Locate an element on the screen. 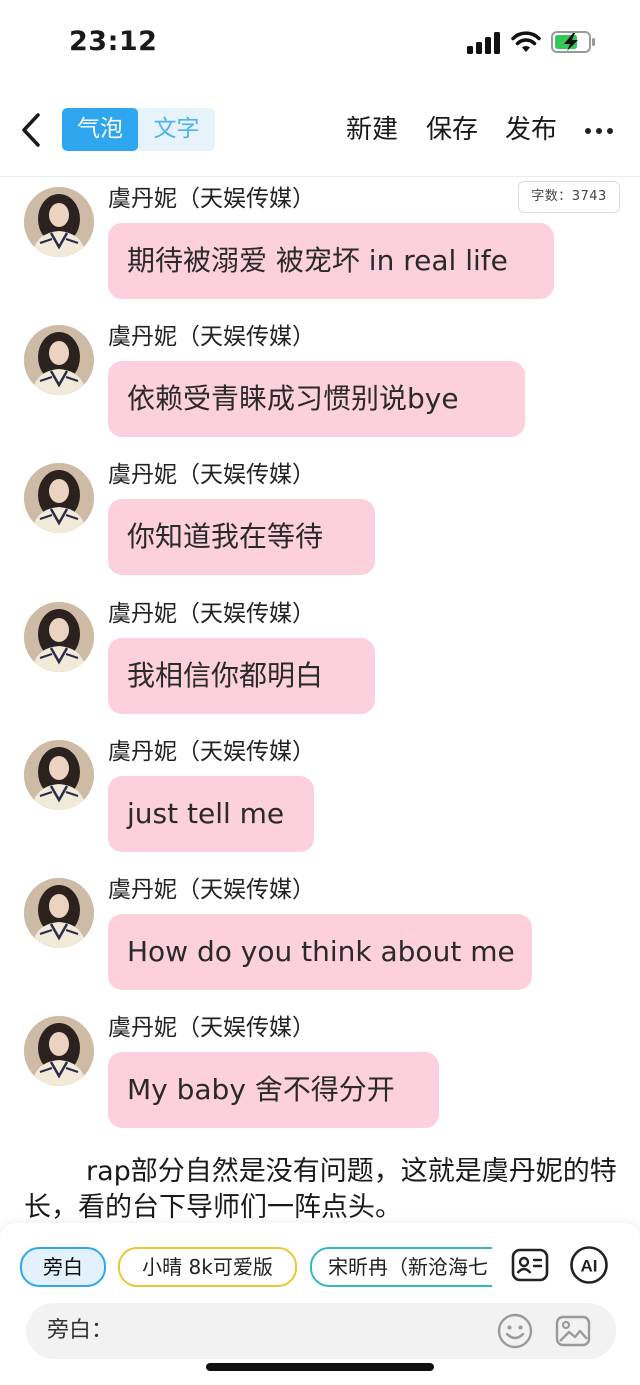  message-item: 虞丹妮（天娱传媒） My baby 舍不得分开 is located at coordinates (320, 1075).